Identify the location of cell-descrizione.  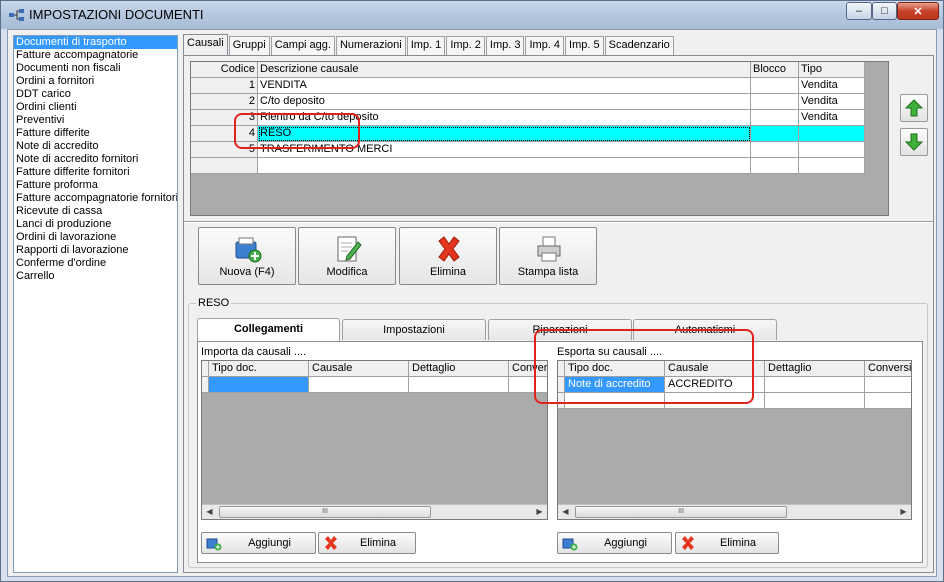
(504, 166).